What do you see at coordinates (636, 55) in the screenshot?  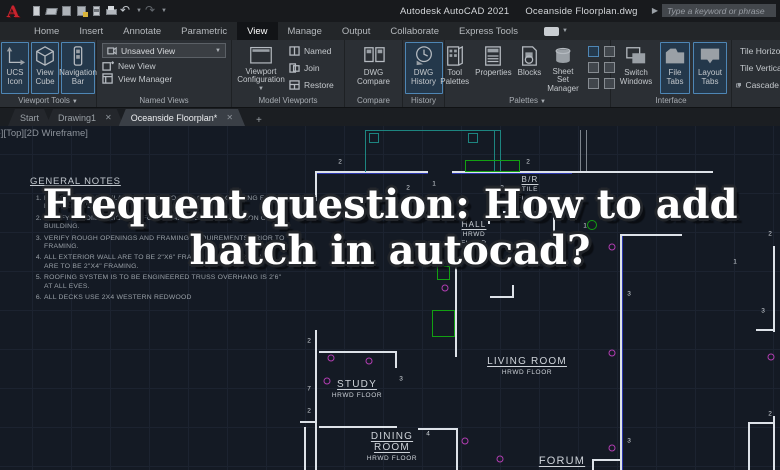 I see `switch-windows-icon` at bounding box center [636, 55].